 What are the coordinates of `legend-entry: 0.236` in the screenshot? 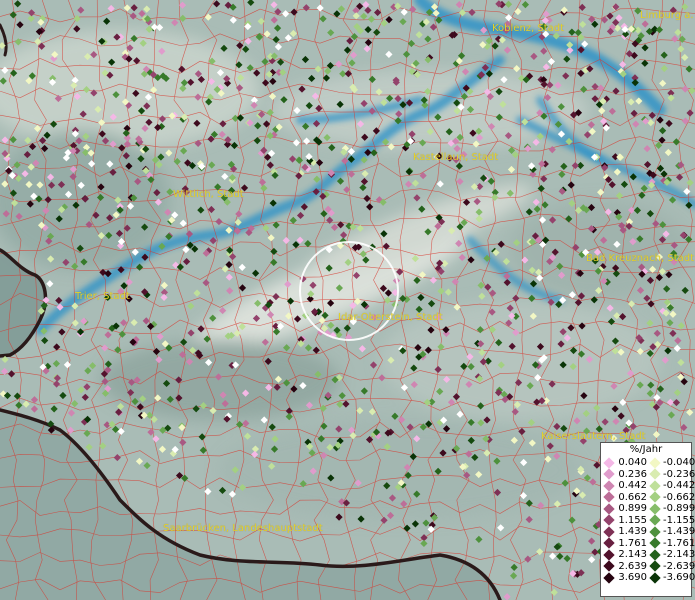 It's located at (624, 475).